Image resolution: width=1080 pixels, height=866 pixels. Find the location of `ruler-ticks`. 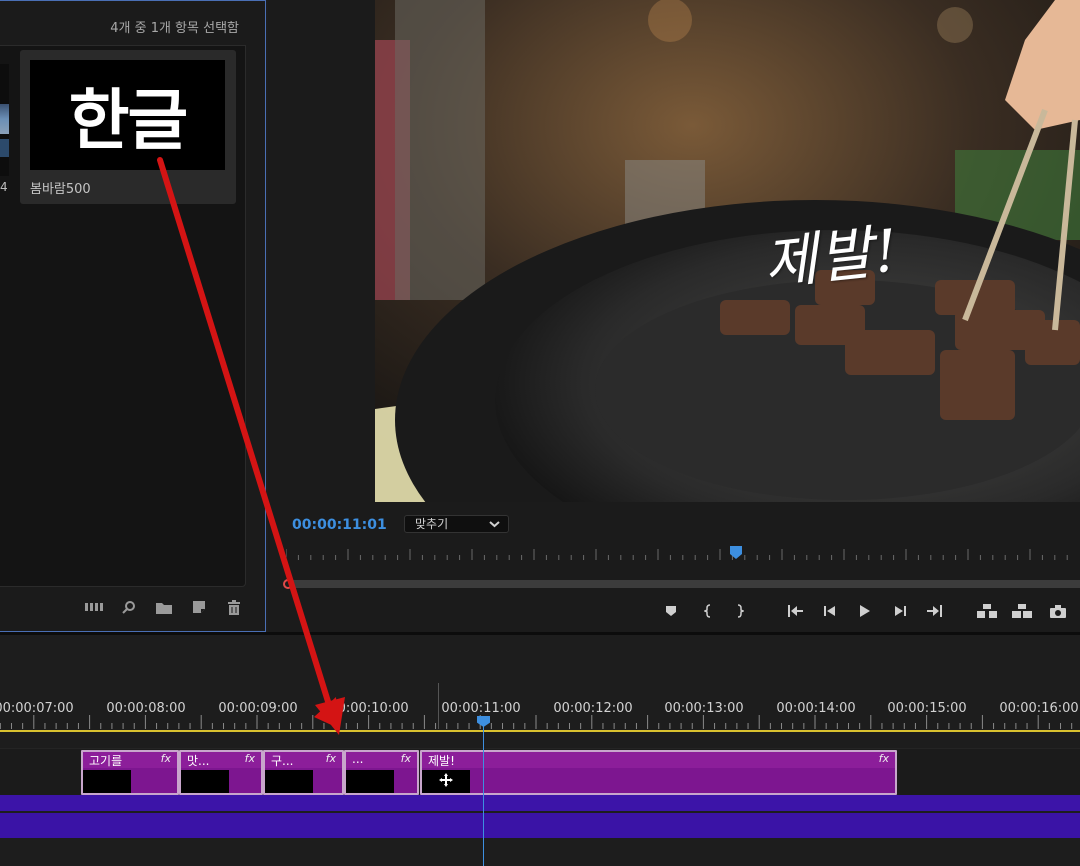

ruler-ticks is located at coordinates (536, 722).